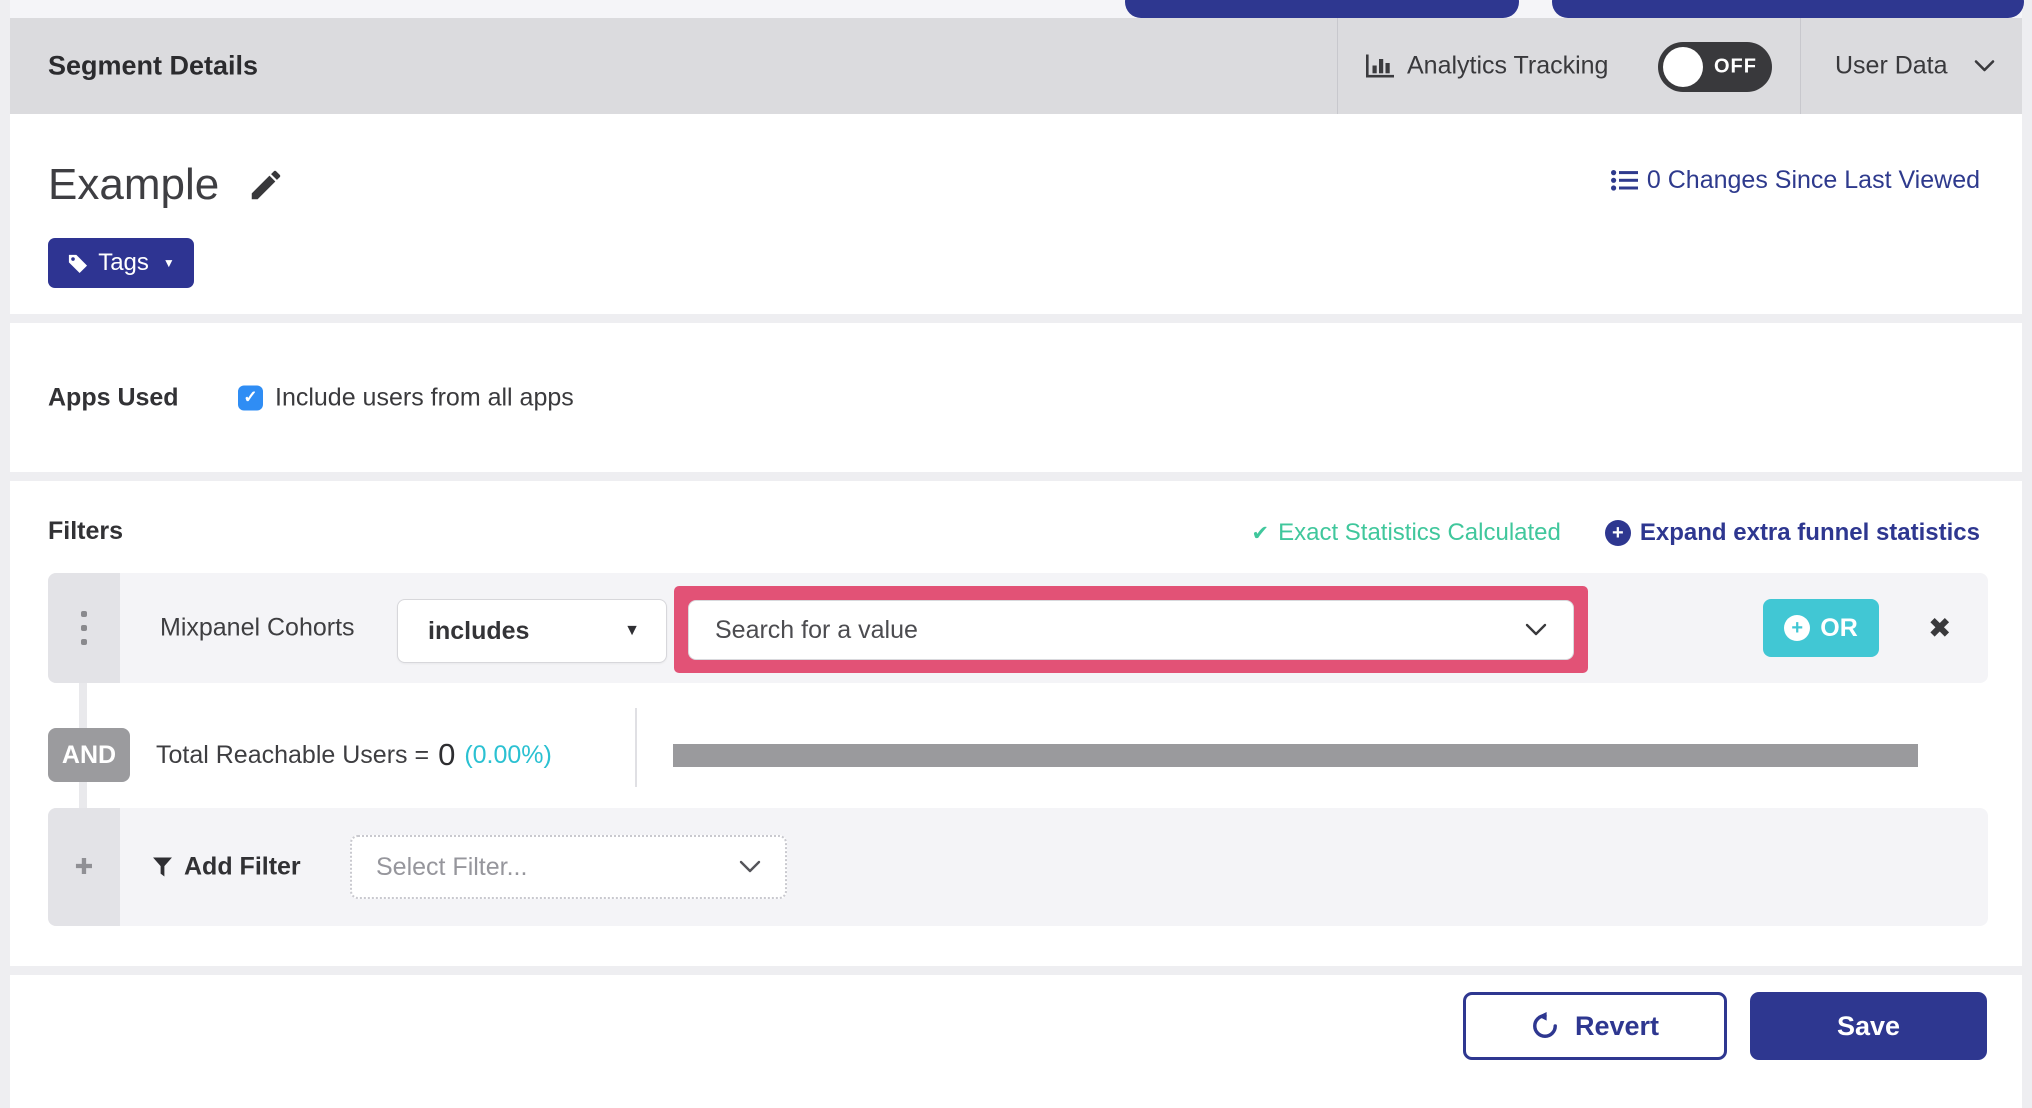  I want to click on edit-pencil-icon, so click(266, 185).